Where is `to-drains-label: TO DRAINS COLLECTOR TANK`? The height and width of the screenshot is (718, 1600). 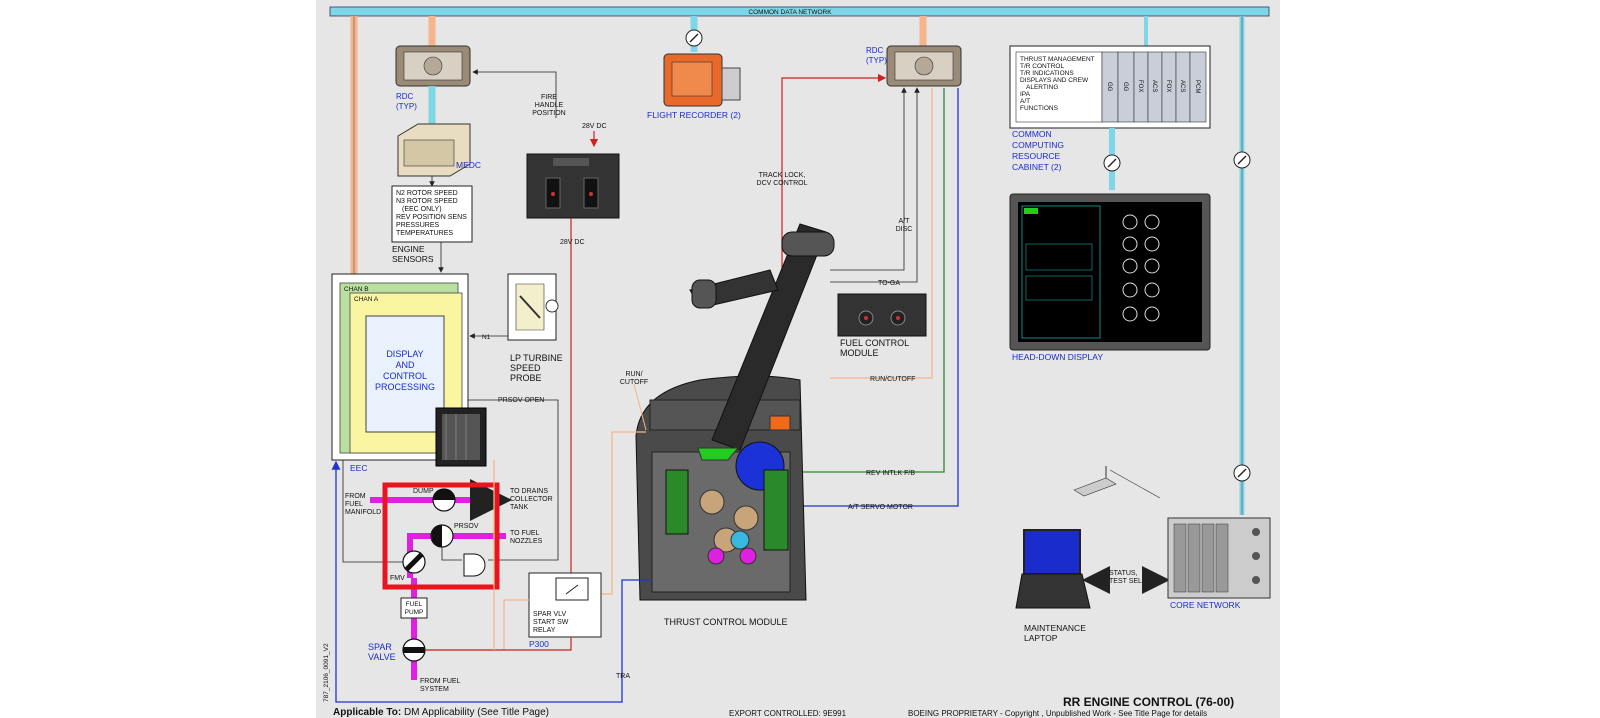
to-drains-label: TO DRAINS COLLECTOR TANK is located at coordinates (531, 499).